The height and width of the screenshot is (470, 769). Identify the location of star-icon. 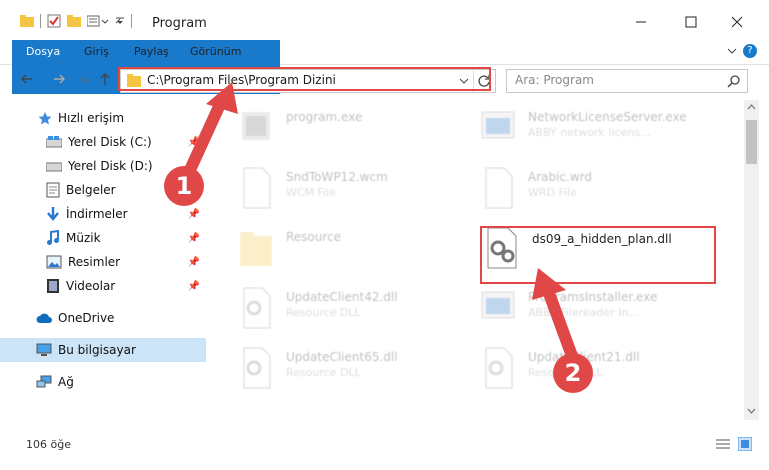
(45, 118).